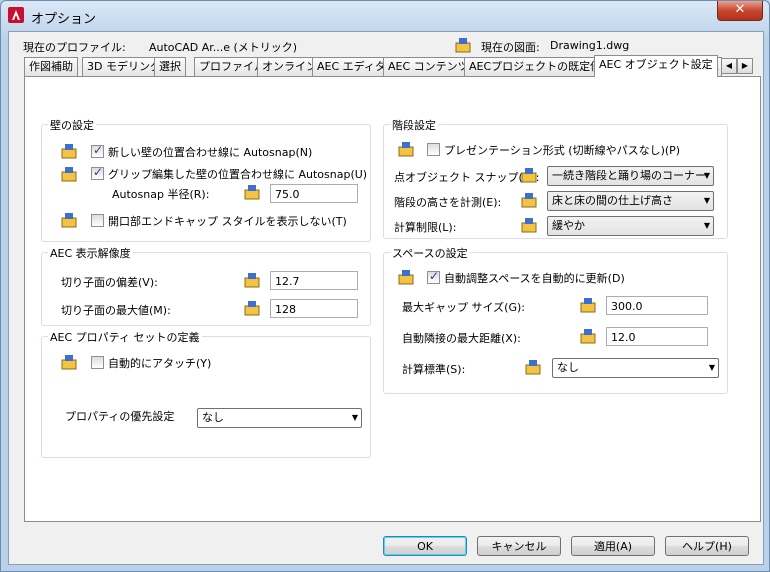 The height and width of the screenshot is (572, 770). What do you see at coordinates (613, 546) in the screenshot?
I see `apply-button: 適用(A)` at bounding box center [613, 546].